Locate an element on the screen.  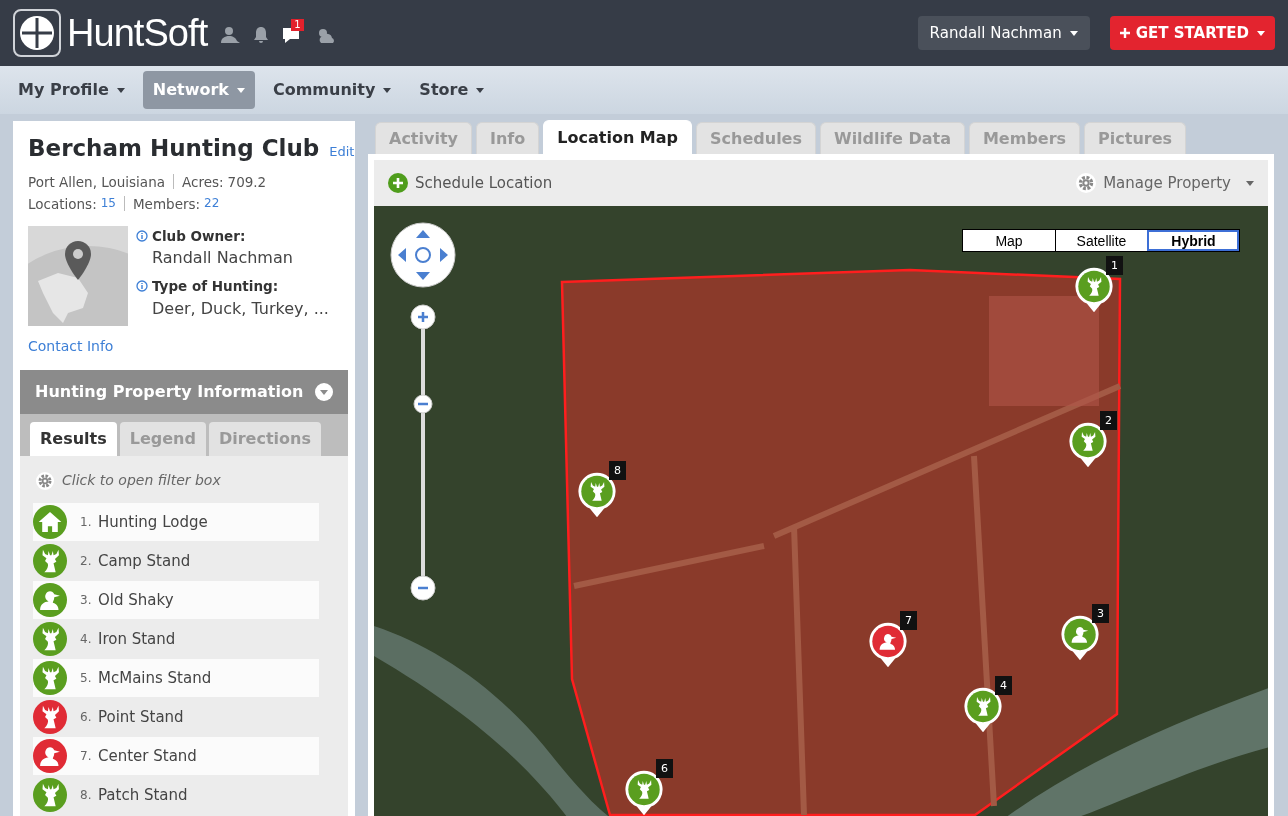
club-name: Bercham Hunting Club is located at coordinates (174, 148).